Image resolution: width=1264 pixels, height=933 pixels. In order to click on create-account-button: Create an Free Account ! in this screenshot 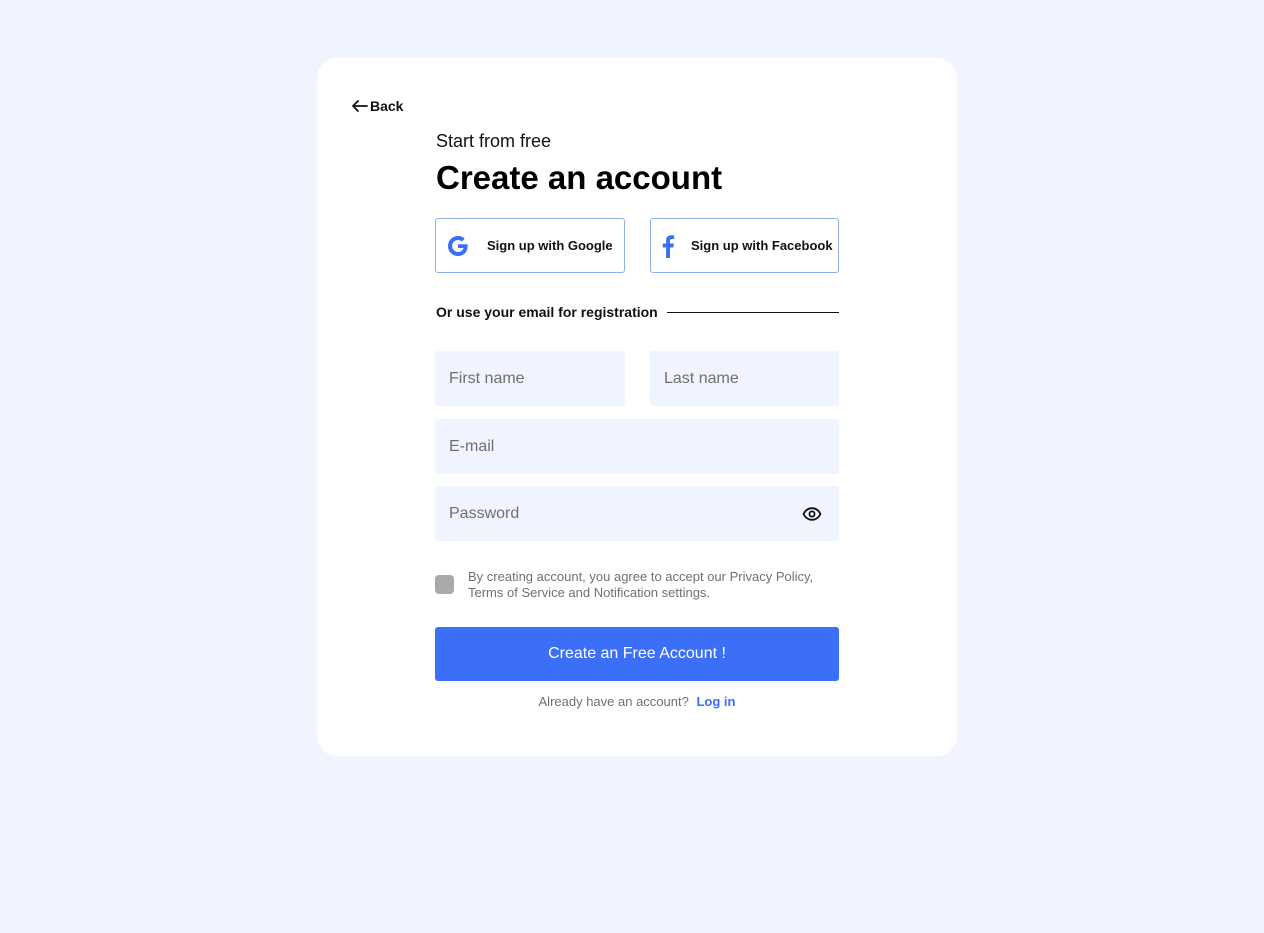, I will do `click(637, 654)`.